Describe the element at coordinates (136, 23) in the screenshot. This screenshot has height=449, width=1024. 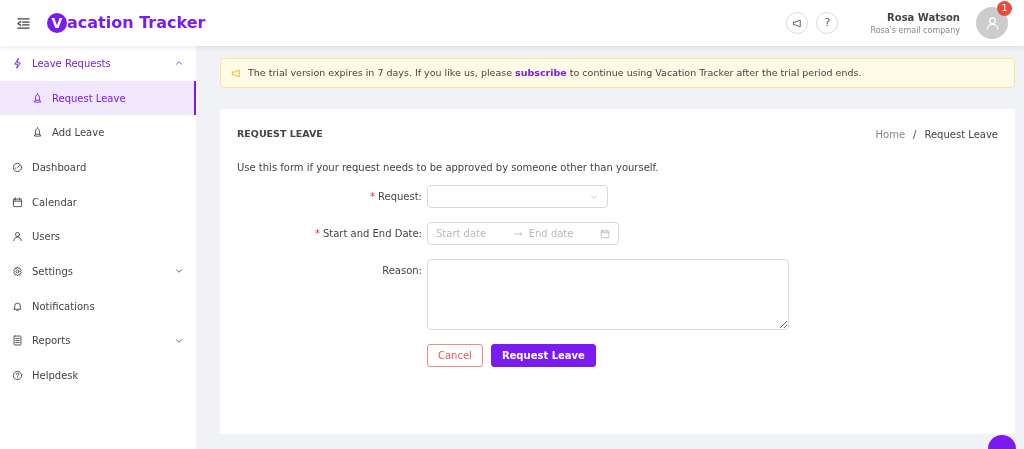
I see `brand-name: acation Tracker` at that location.